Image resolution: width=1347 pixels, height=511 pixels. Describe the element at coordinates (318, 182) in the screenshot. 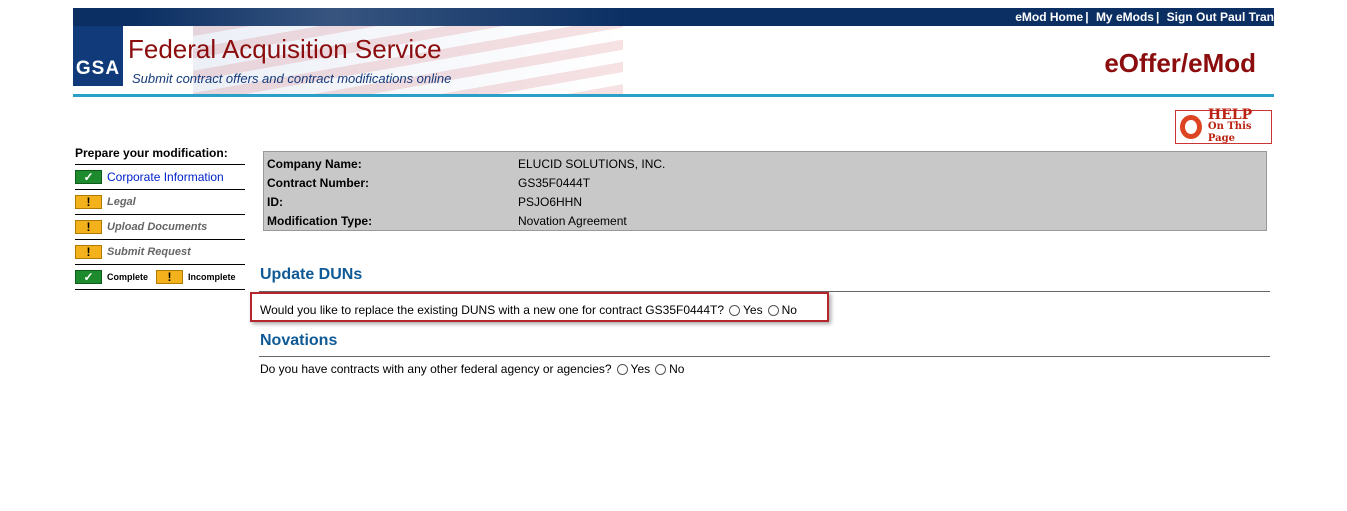

I see `info-key: Contract Number:` at that location.